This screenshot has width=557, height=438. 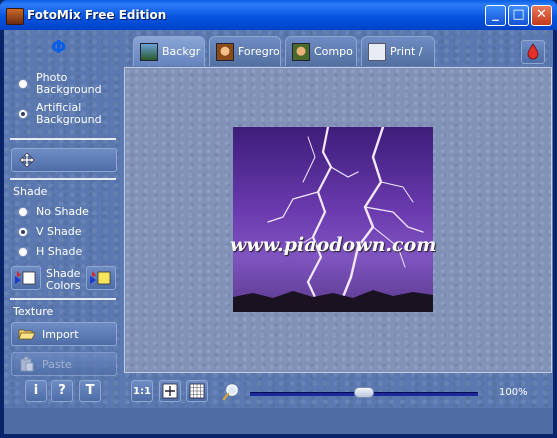 I want to click on tab-foreground: Foregro, so click(x=245, y=51).